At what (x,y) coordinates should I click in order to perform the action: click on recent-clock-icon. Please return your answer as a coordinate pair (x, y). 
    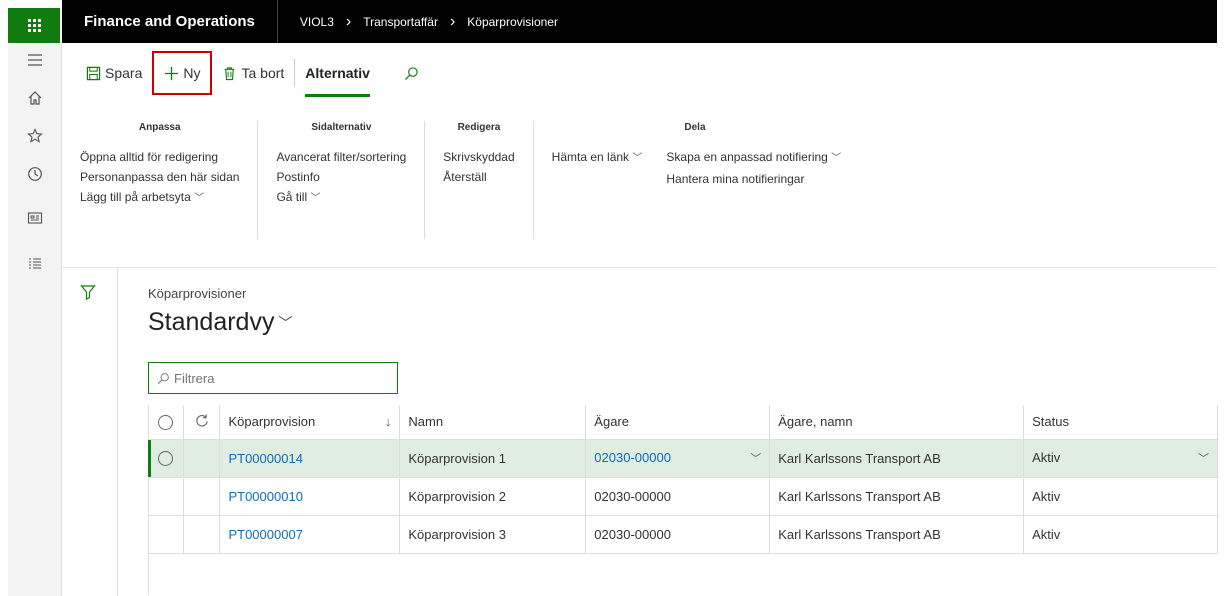
    Looking at the image, I should click on (35, 174).